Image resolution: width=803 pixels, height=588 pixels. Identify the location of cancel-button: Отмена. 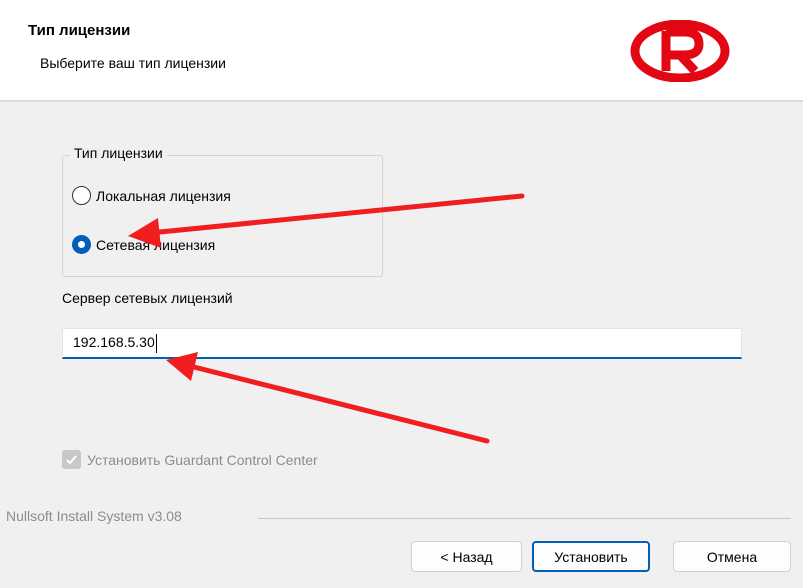
(732, 556).